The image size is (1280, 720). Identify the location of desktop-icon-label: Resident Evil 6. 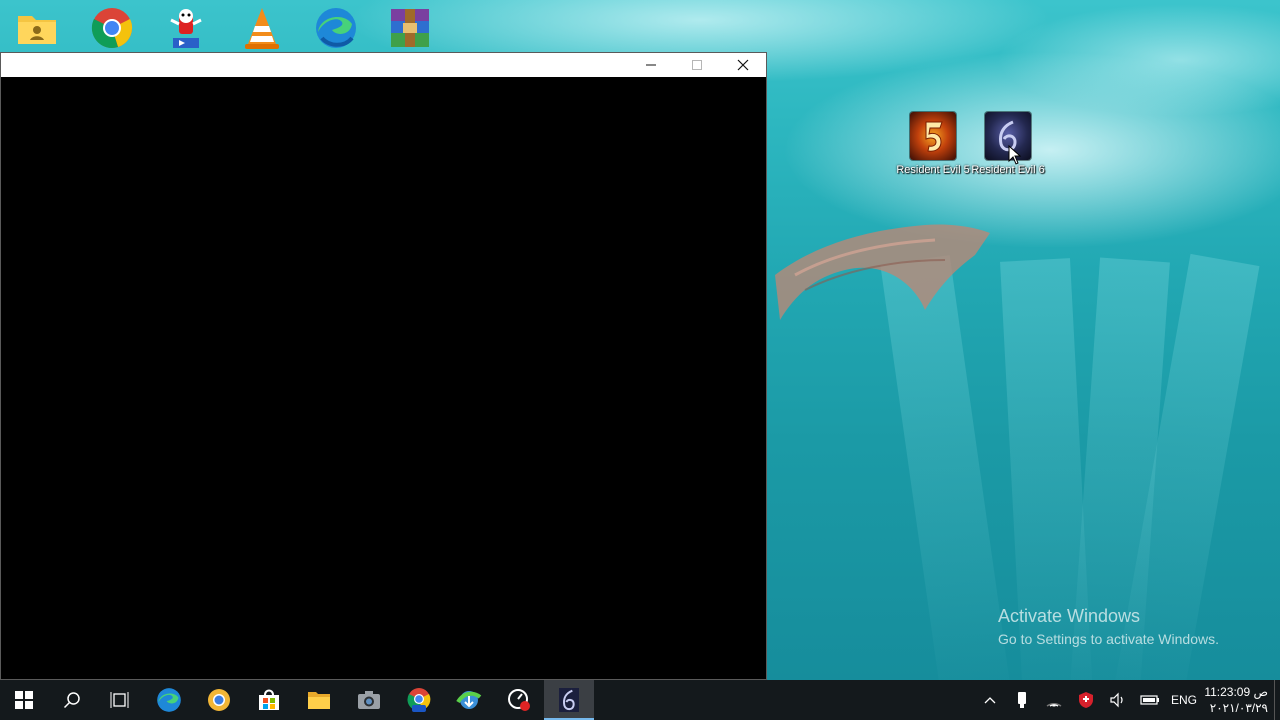
(1008, 170).